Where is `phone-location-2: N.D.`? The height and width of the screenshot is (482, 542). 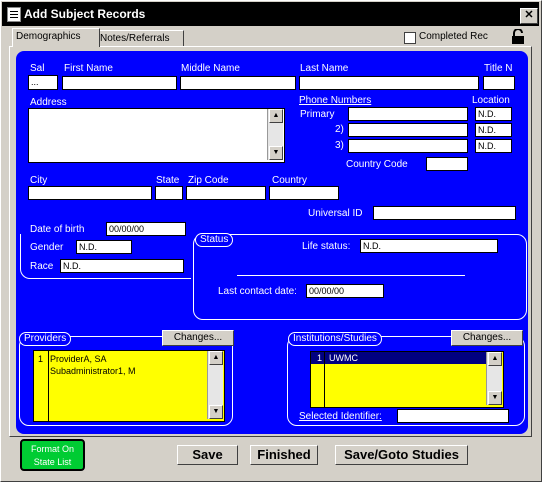
phone-location-2: N.D. is located at coordinates (493, 130).